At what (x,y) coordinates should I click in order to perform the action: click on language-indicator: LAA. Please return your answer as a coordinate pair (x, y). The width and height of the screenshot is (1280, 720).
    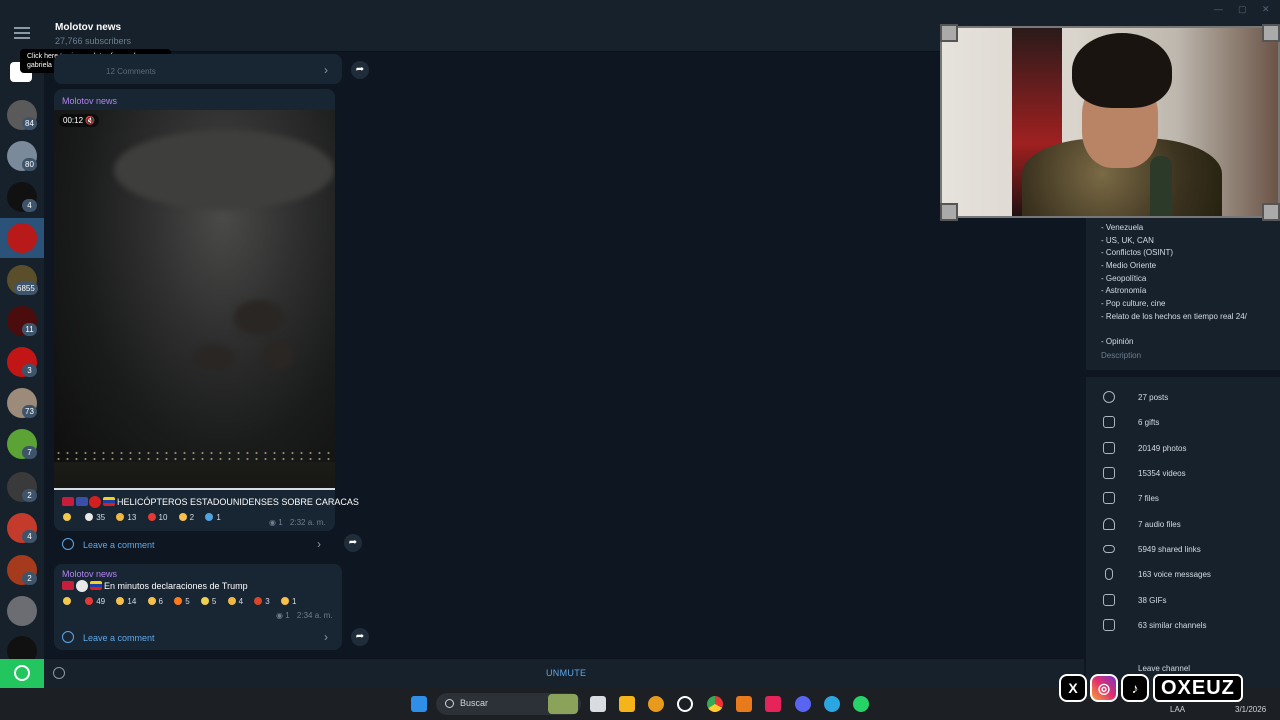
    Looking at the image, I should click on (1177, 709).